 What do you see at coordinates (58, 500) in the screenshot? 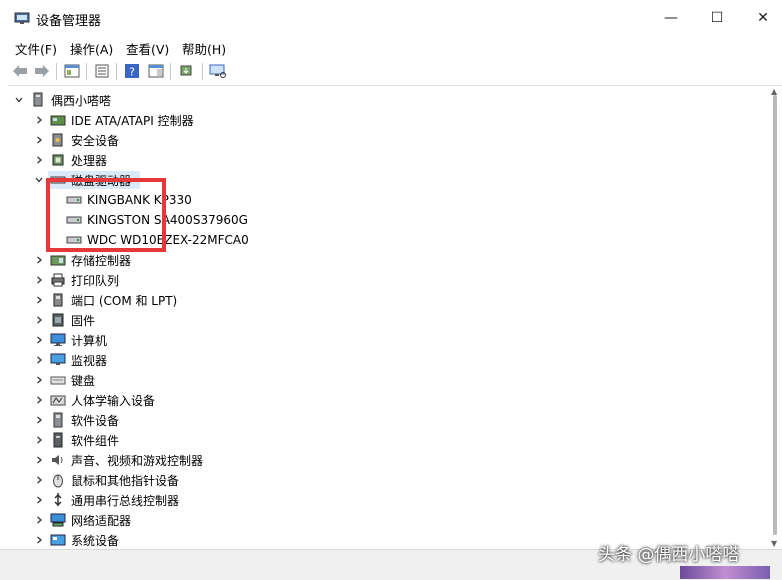
I see `usb-icon` at bounding box center [58, 500].